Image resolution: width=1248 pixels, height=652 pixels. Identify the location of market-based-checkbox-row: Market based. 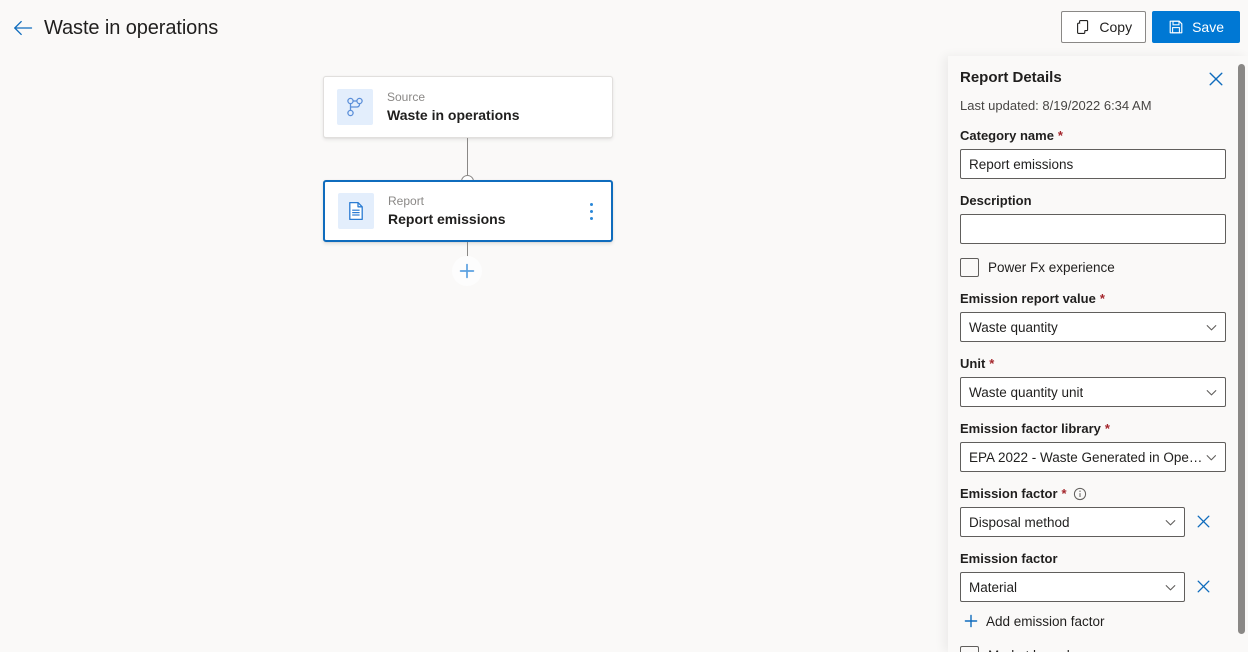
(1093, 649).